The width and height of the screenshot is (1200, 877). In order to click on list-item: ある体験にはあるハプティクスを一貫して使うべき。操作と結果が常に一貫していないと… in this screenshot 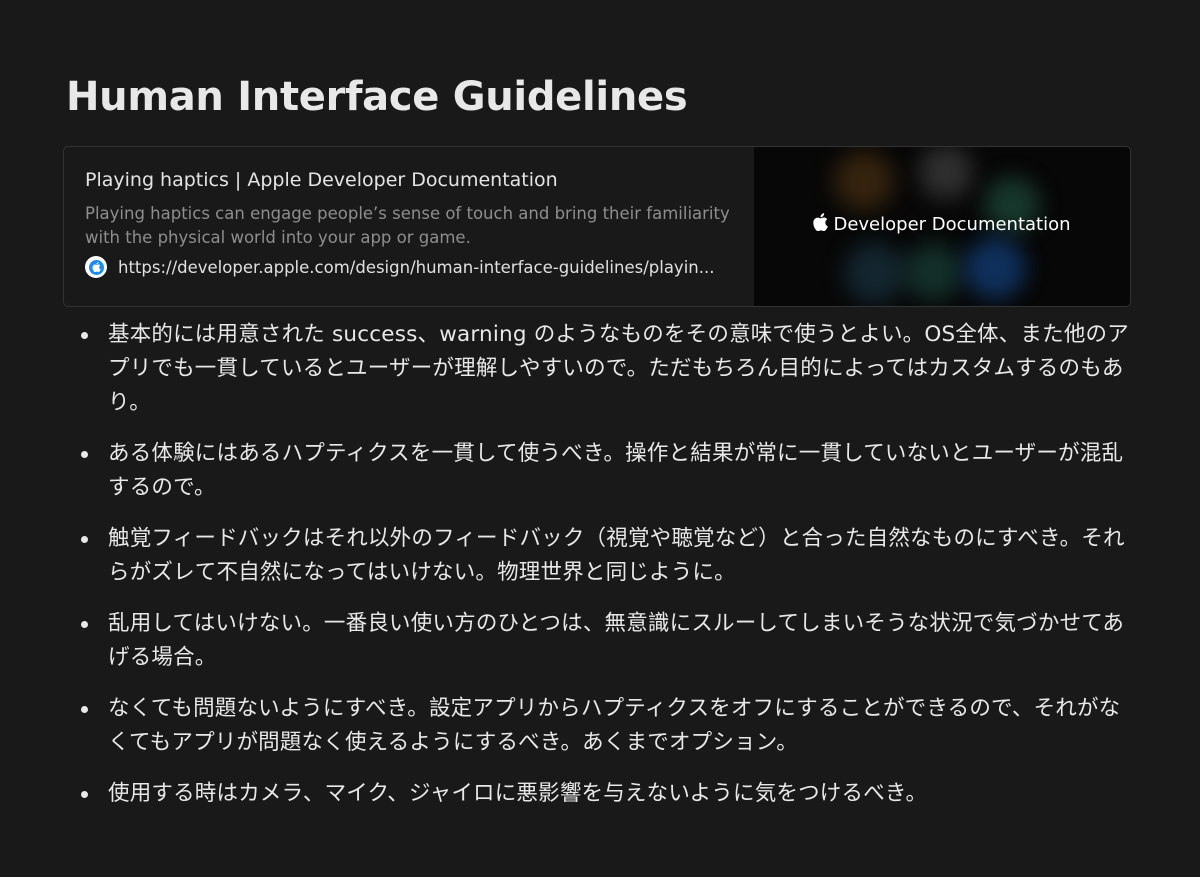, I will do `click(599, 471)`.